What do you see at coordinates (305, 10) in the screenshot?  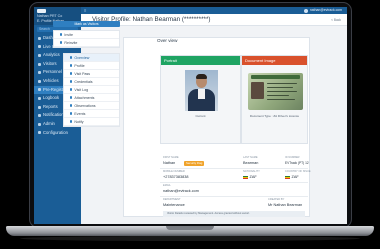 I see `avatar` at bounding box center [305, 10].